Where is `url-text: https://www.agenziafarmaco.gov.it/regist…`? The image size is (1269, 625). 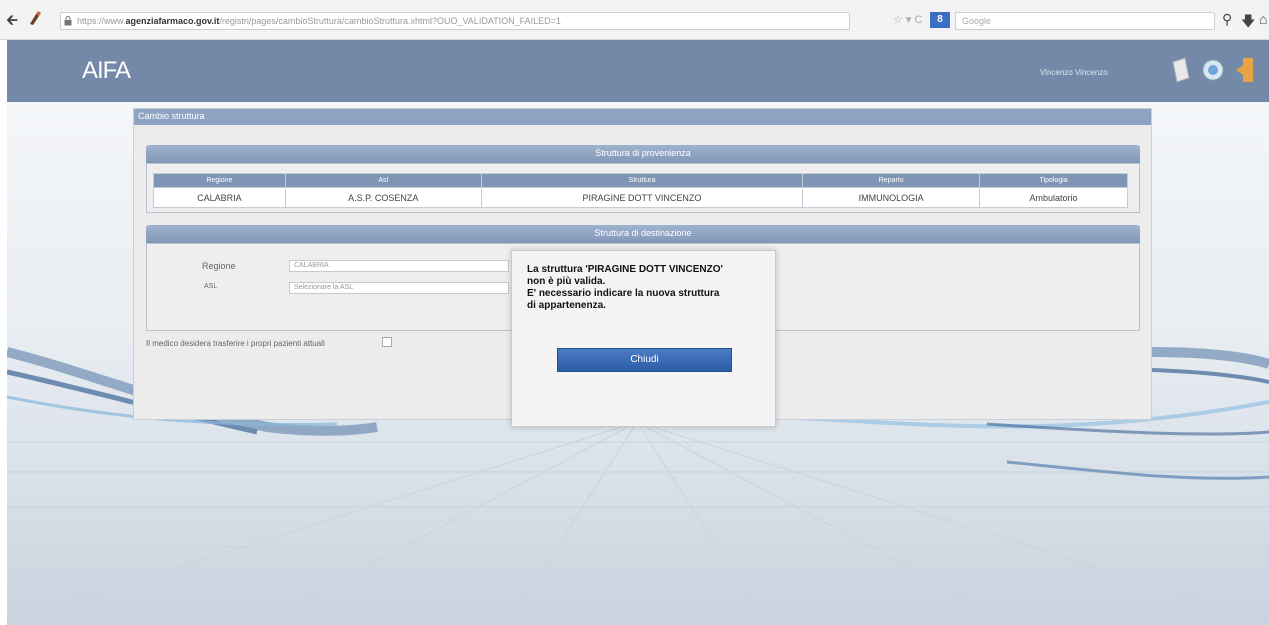
url-text: https://www.agenziafarmaco.gov.it/regist… is located at coordinates (319, 21).